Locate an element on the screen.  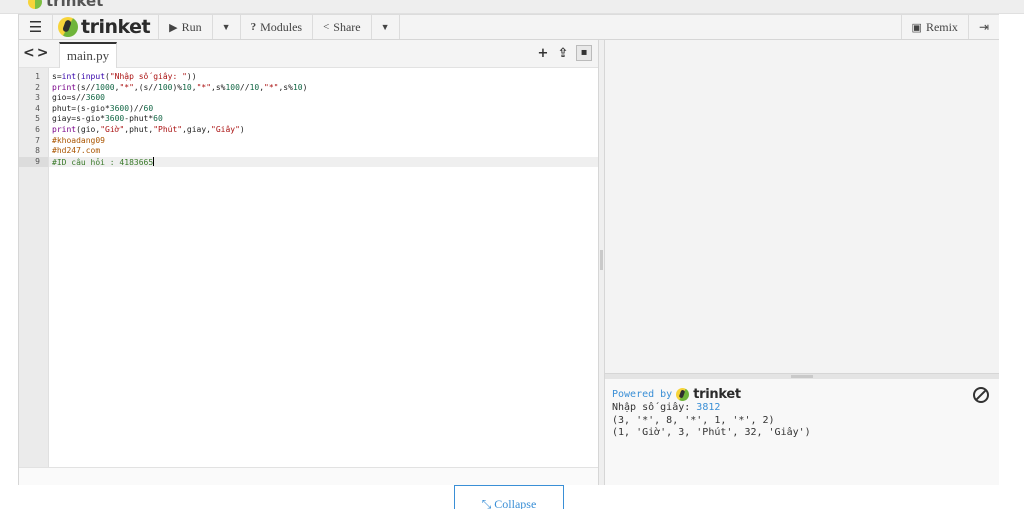
hsplit-grip is located at coordinates (802, 376).